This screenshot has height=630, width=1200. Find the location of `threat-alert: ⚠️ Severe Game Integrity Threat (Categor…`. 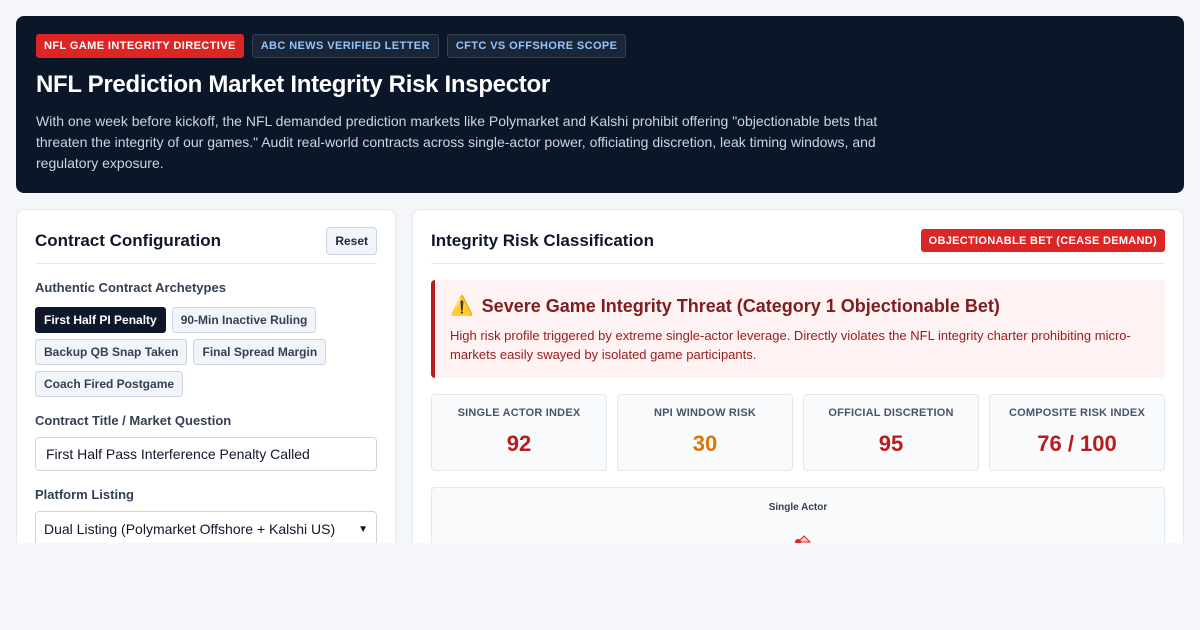

threat-alert: ⚠️ Severe Game Integrity Threat (Categor… is located at coordinates (798, 329).